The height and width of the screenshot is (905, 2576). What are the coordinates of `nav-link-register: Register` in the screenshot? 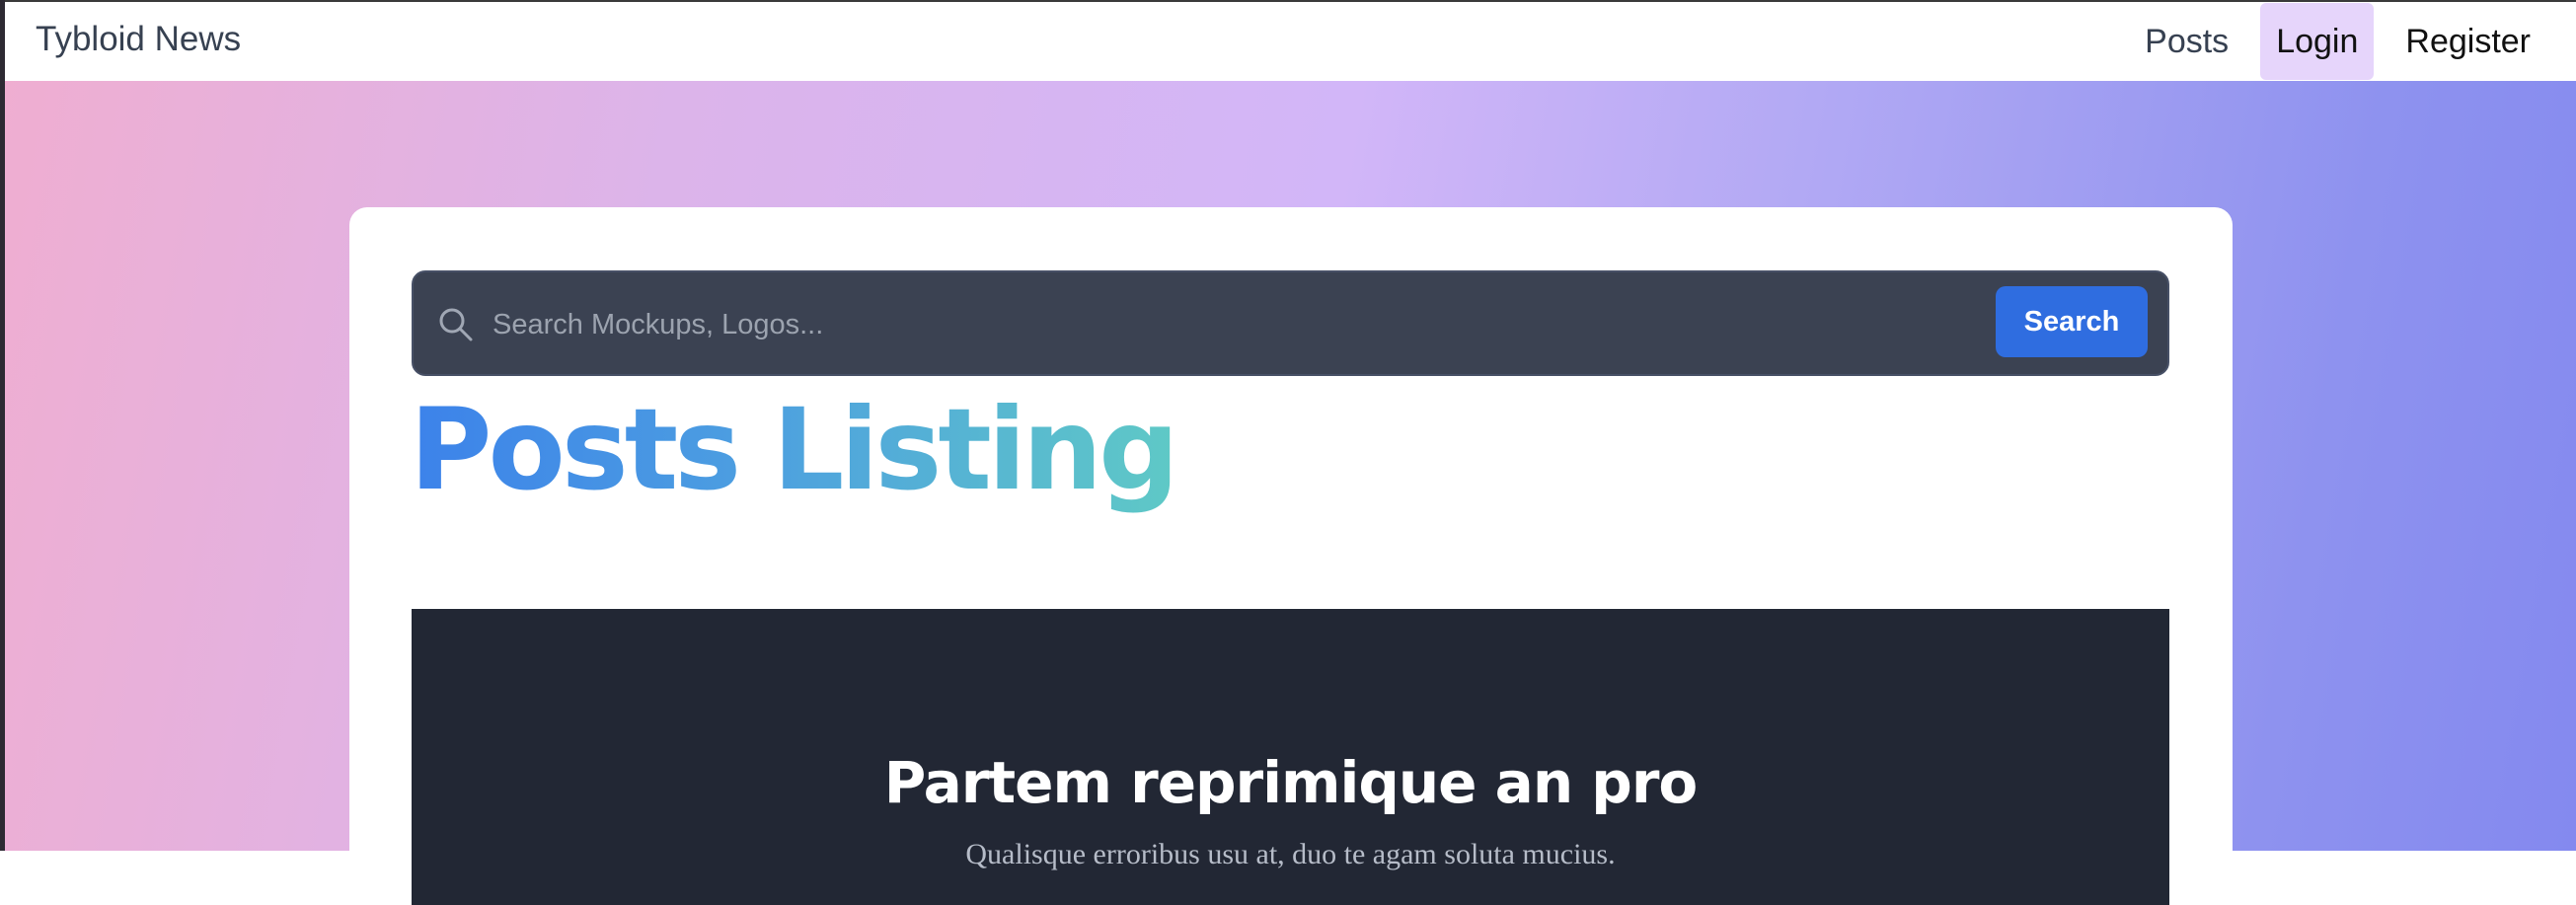 It's located at (2467, 41).